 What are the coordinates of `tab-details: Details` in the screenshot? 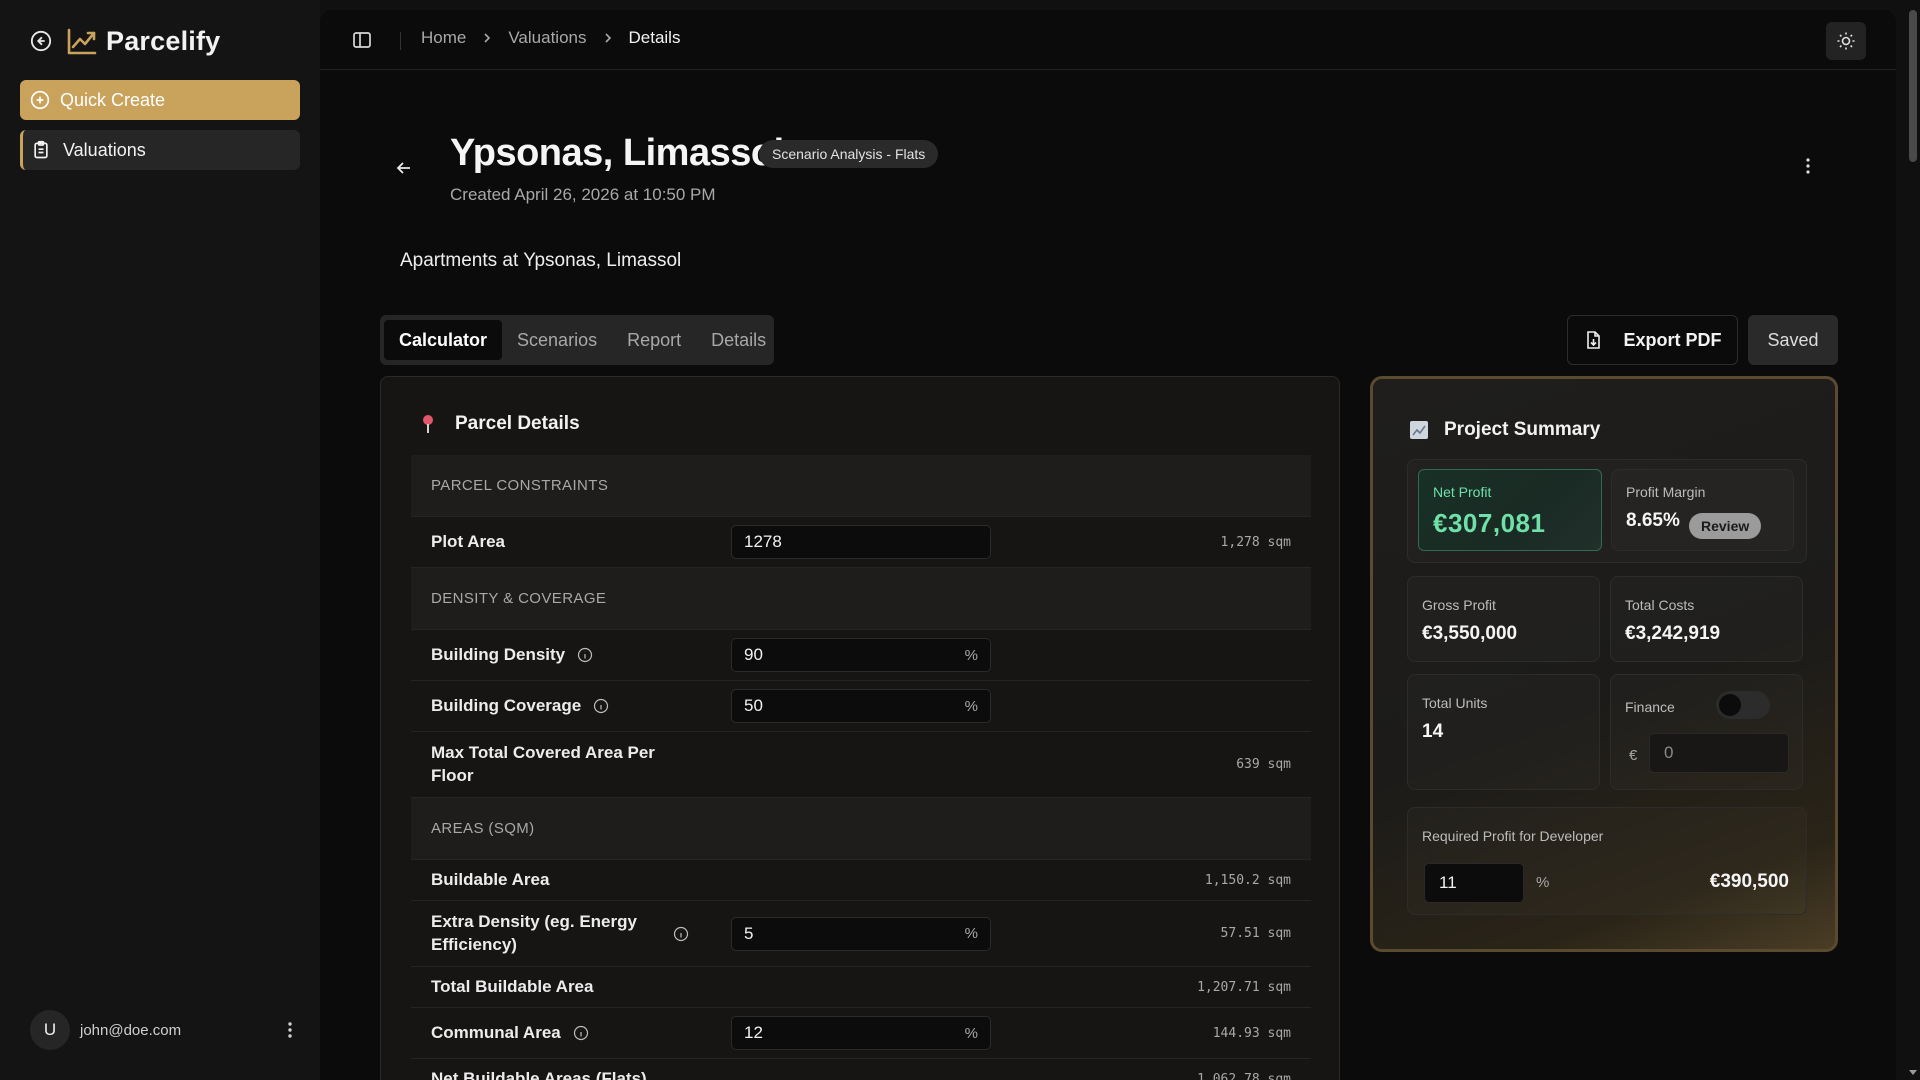 It's located at (738, 340).